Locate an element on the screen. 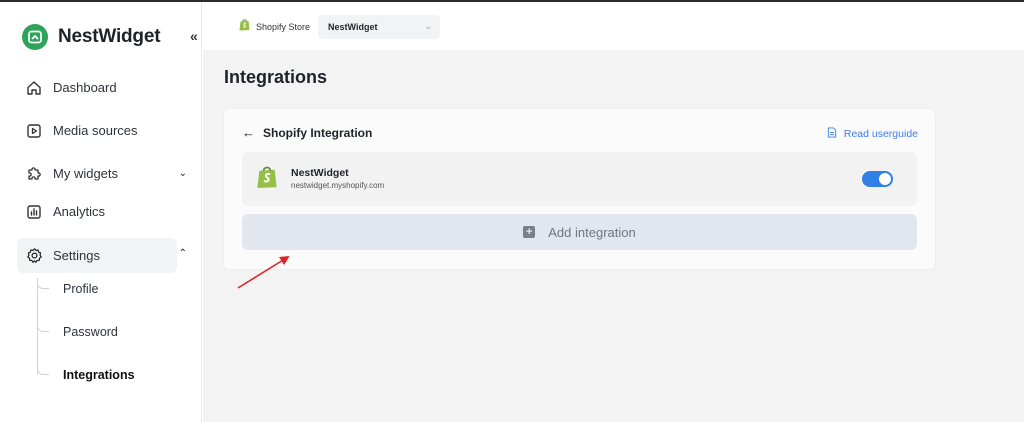 The width and height of the screenshot is (1024, 422). top-header: Shopify Store NestWidget ⌄ is located at coordinates (613, 26).